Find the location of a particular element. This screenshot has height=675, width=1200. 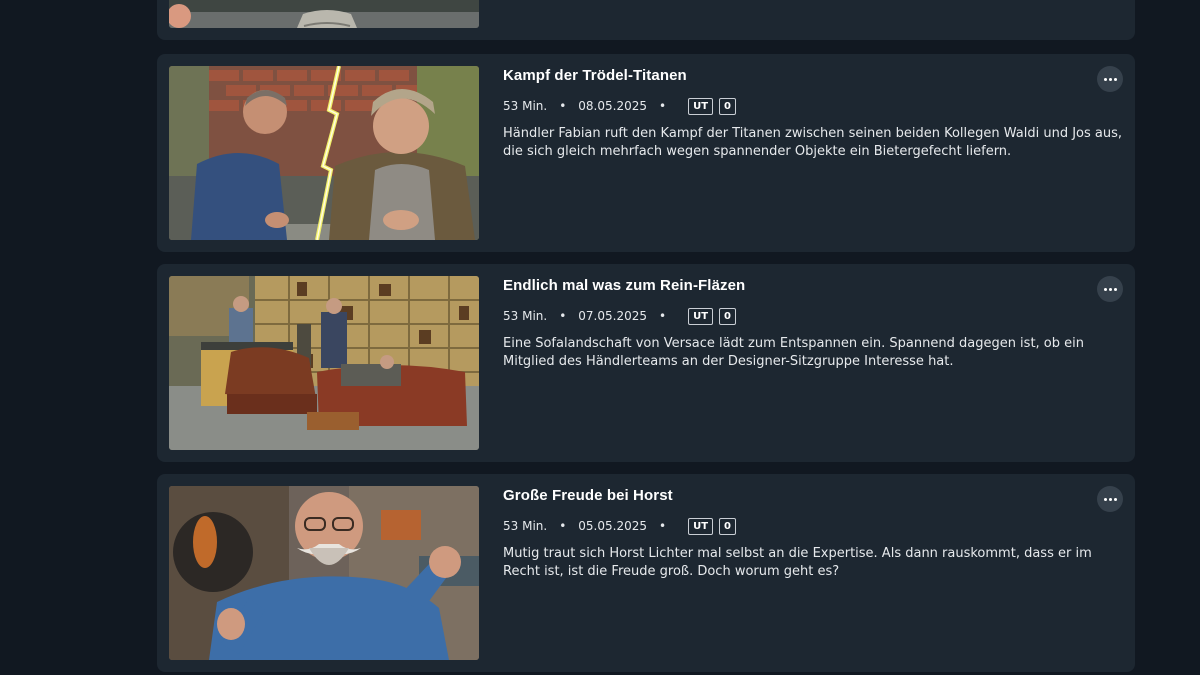

episode-meta: 53 Min. • 08.05.2025 • UT 0 is located at coordinates (619, 106).